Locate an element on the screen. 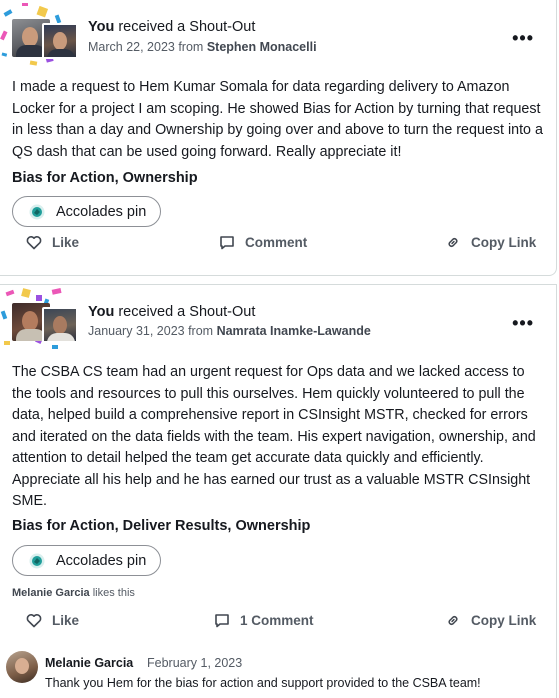  comment-label: Comment is located at coordinates (276, 242).